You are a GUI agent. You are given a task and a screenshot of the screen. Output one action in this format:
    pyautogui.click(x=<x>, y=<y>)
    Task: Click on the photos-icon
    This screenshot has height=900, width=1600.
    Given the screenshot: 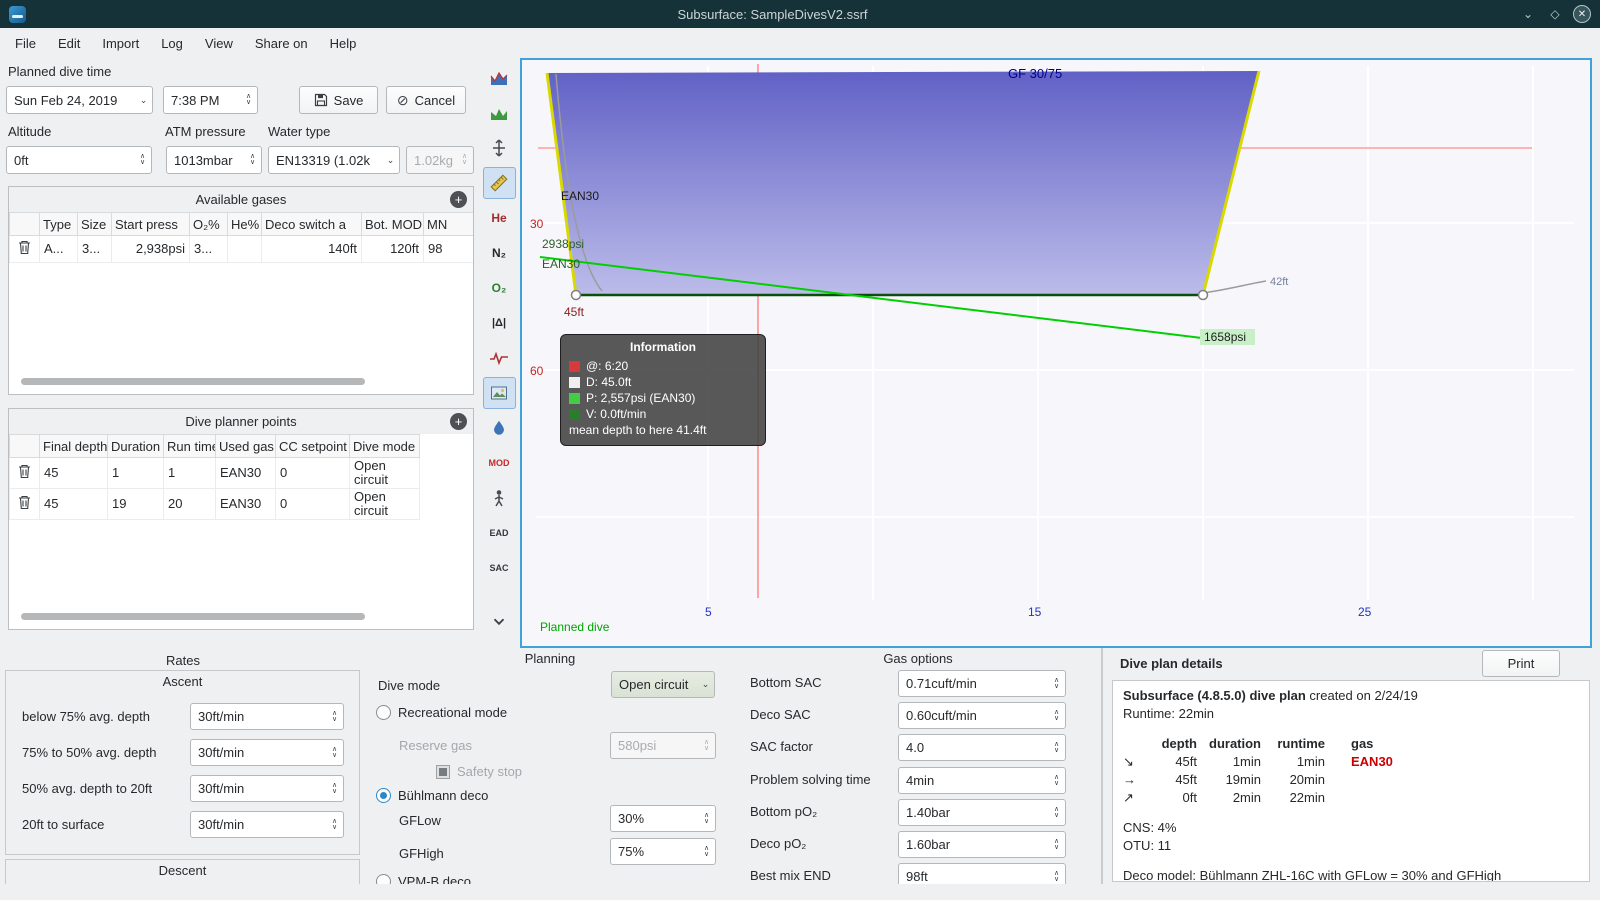 What is the action you would take?
    pyautogui.click(x=499, y=393)
    